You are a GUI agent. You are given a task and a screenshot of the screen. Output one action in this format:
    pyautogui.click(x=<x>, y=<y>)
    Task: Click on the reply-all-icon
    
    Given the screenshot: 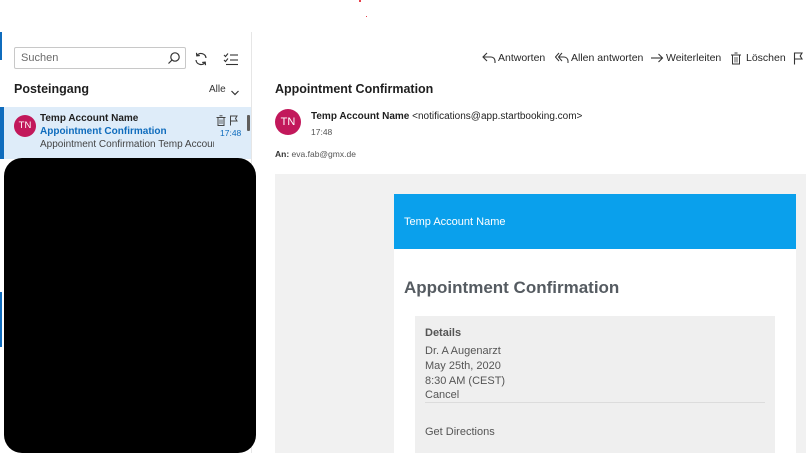 What is the action you would take?
    pyautogui.click(x=562, y=57)
    